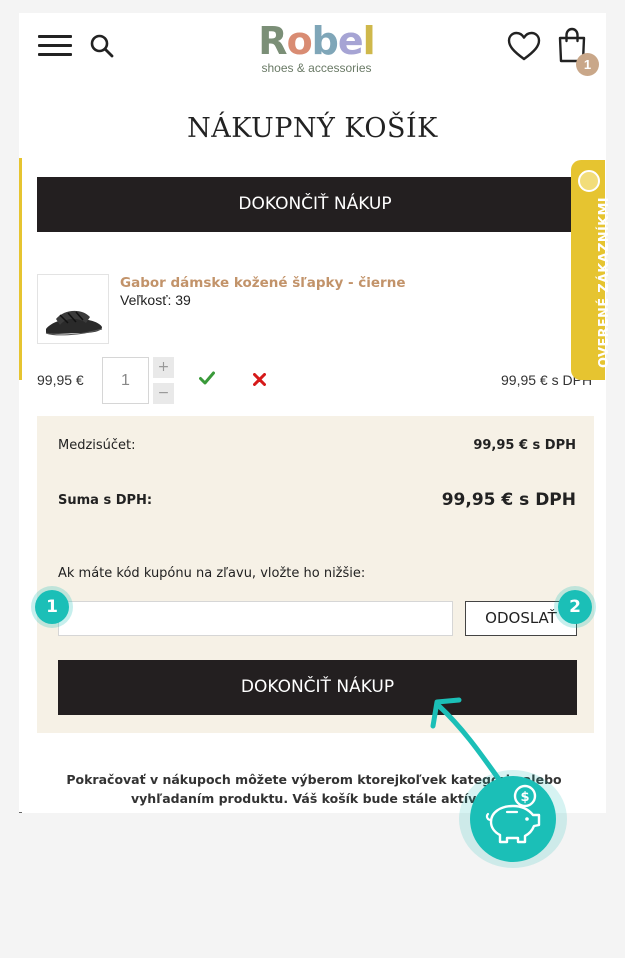 Image resolution: width=625 pixels, height=958 pixels. What do you see at coordinates (60, 380) in the screenshot?
I see `unit-price: 99,95 €` at bounding box center [60, 380].